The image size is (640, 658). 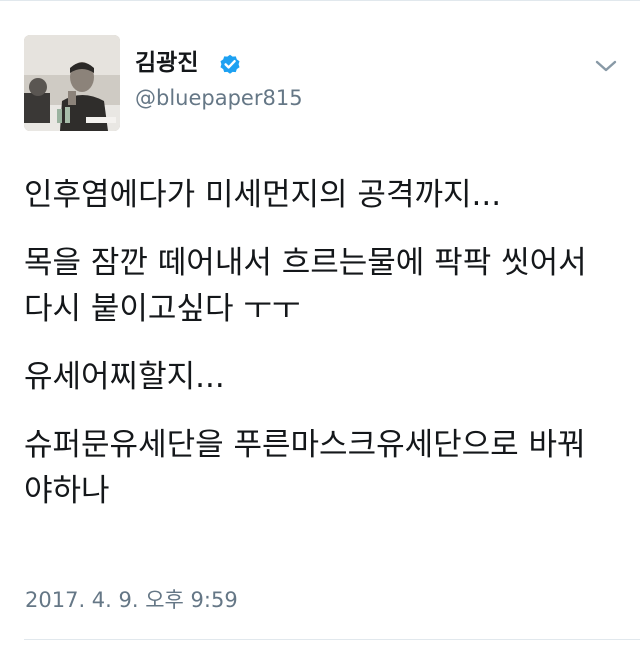 I want to click on verified-badge-icon, so click(x=230, y=64).